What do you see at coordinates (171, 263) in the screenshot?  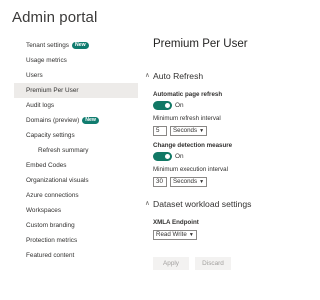 I see `apply-button: Apply` at bounding box center [171, 263].